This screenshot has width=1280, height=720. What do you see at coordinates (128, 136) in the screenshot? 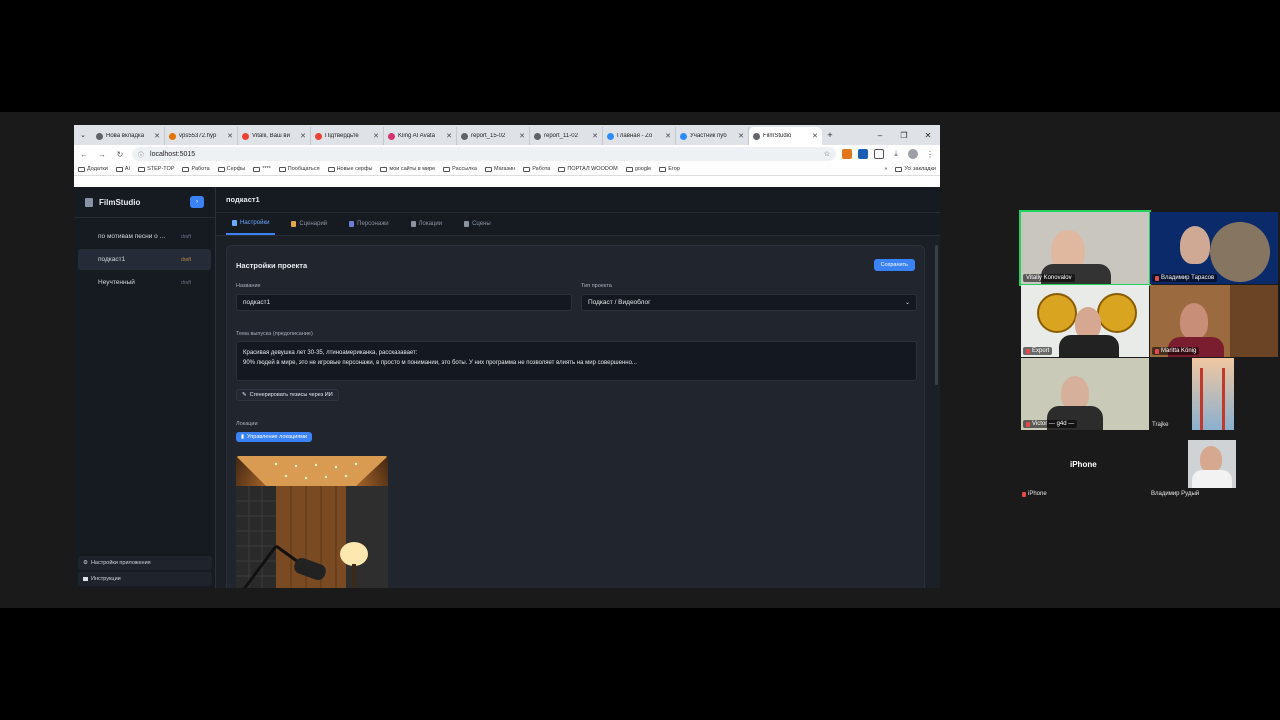
I see `browser-tab: Нова вкладка ✕` at bounding box center [128, 136].